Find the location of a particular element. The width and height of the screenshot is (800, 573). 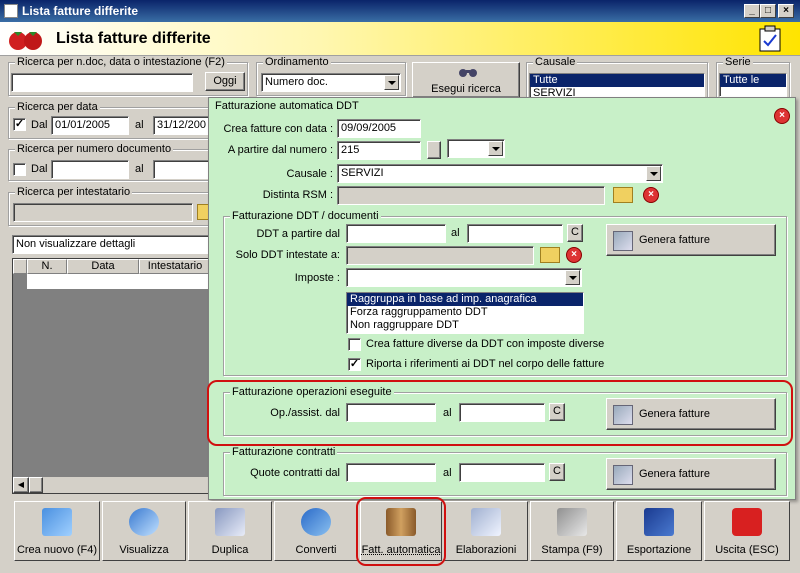

list-item: Raggruppa in base ad imp. anagrafica is located at coordinates (465, 299).